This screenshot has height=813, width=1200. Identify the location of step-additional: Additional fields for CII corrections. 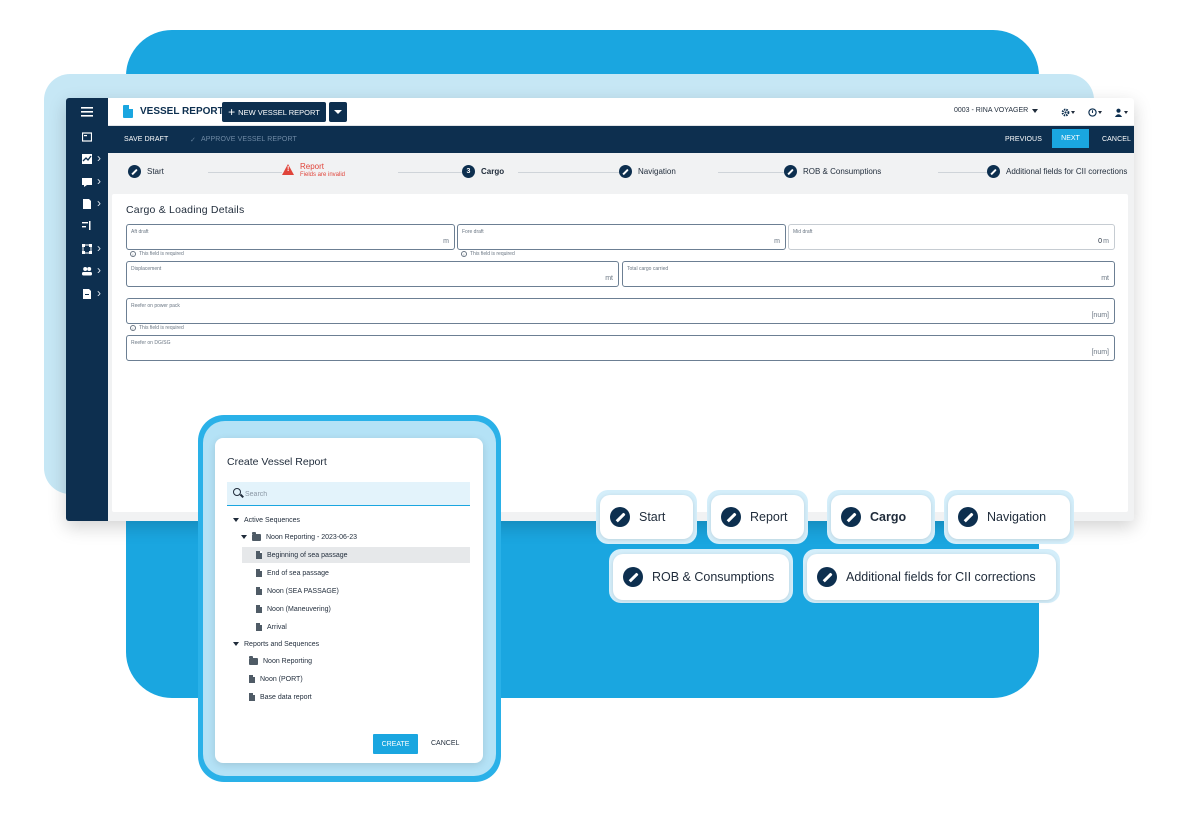
(1059, 171).